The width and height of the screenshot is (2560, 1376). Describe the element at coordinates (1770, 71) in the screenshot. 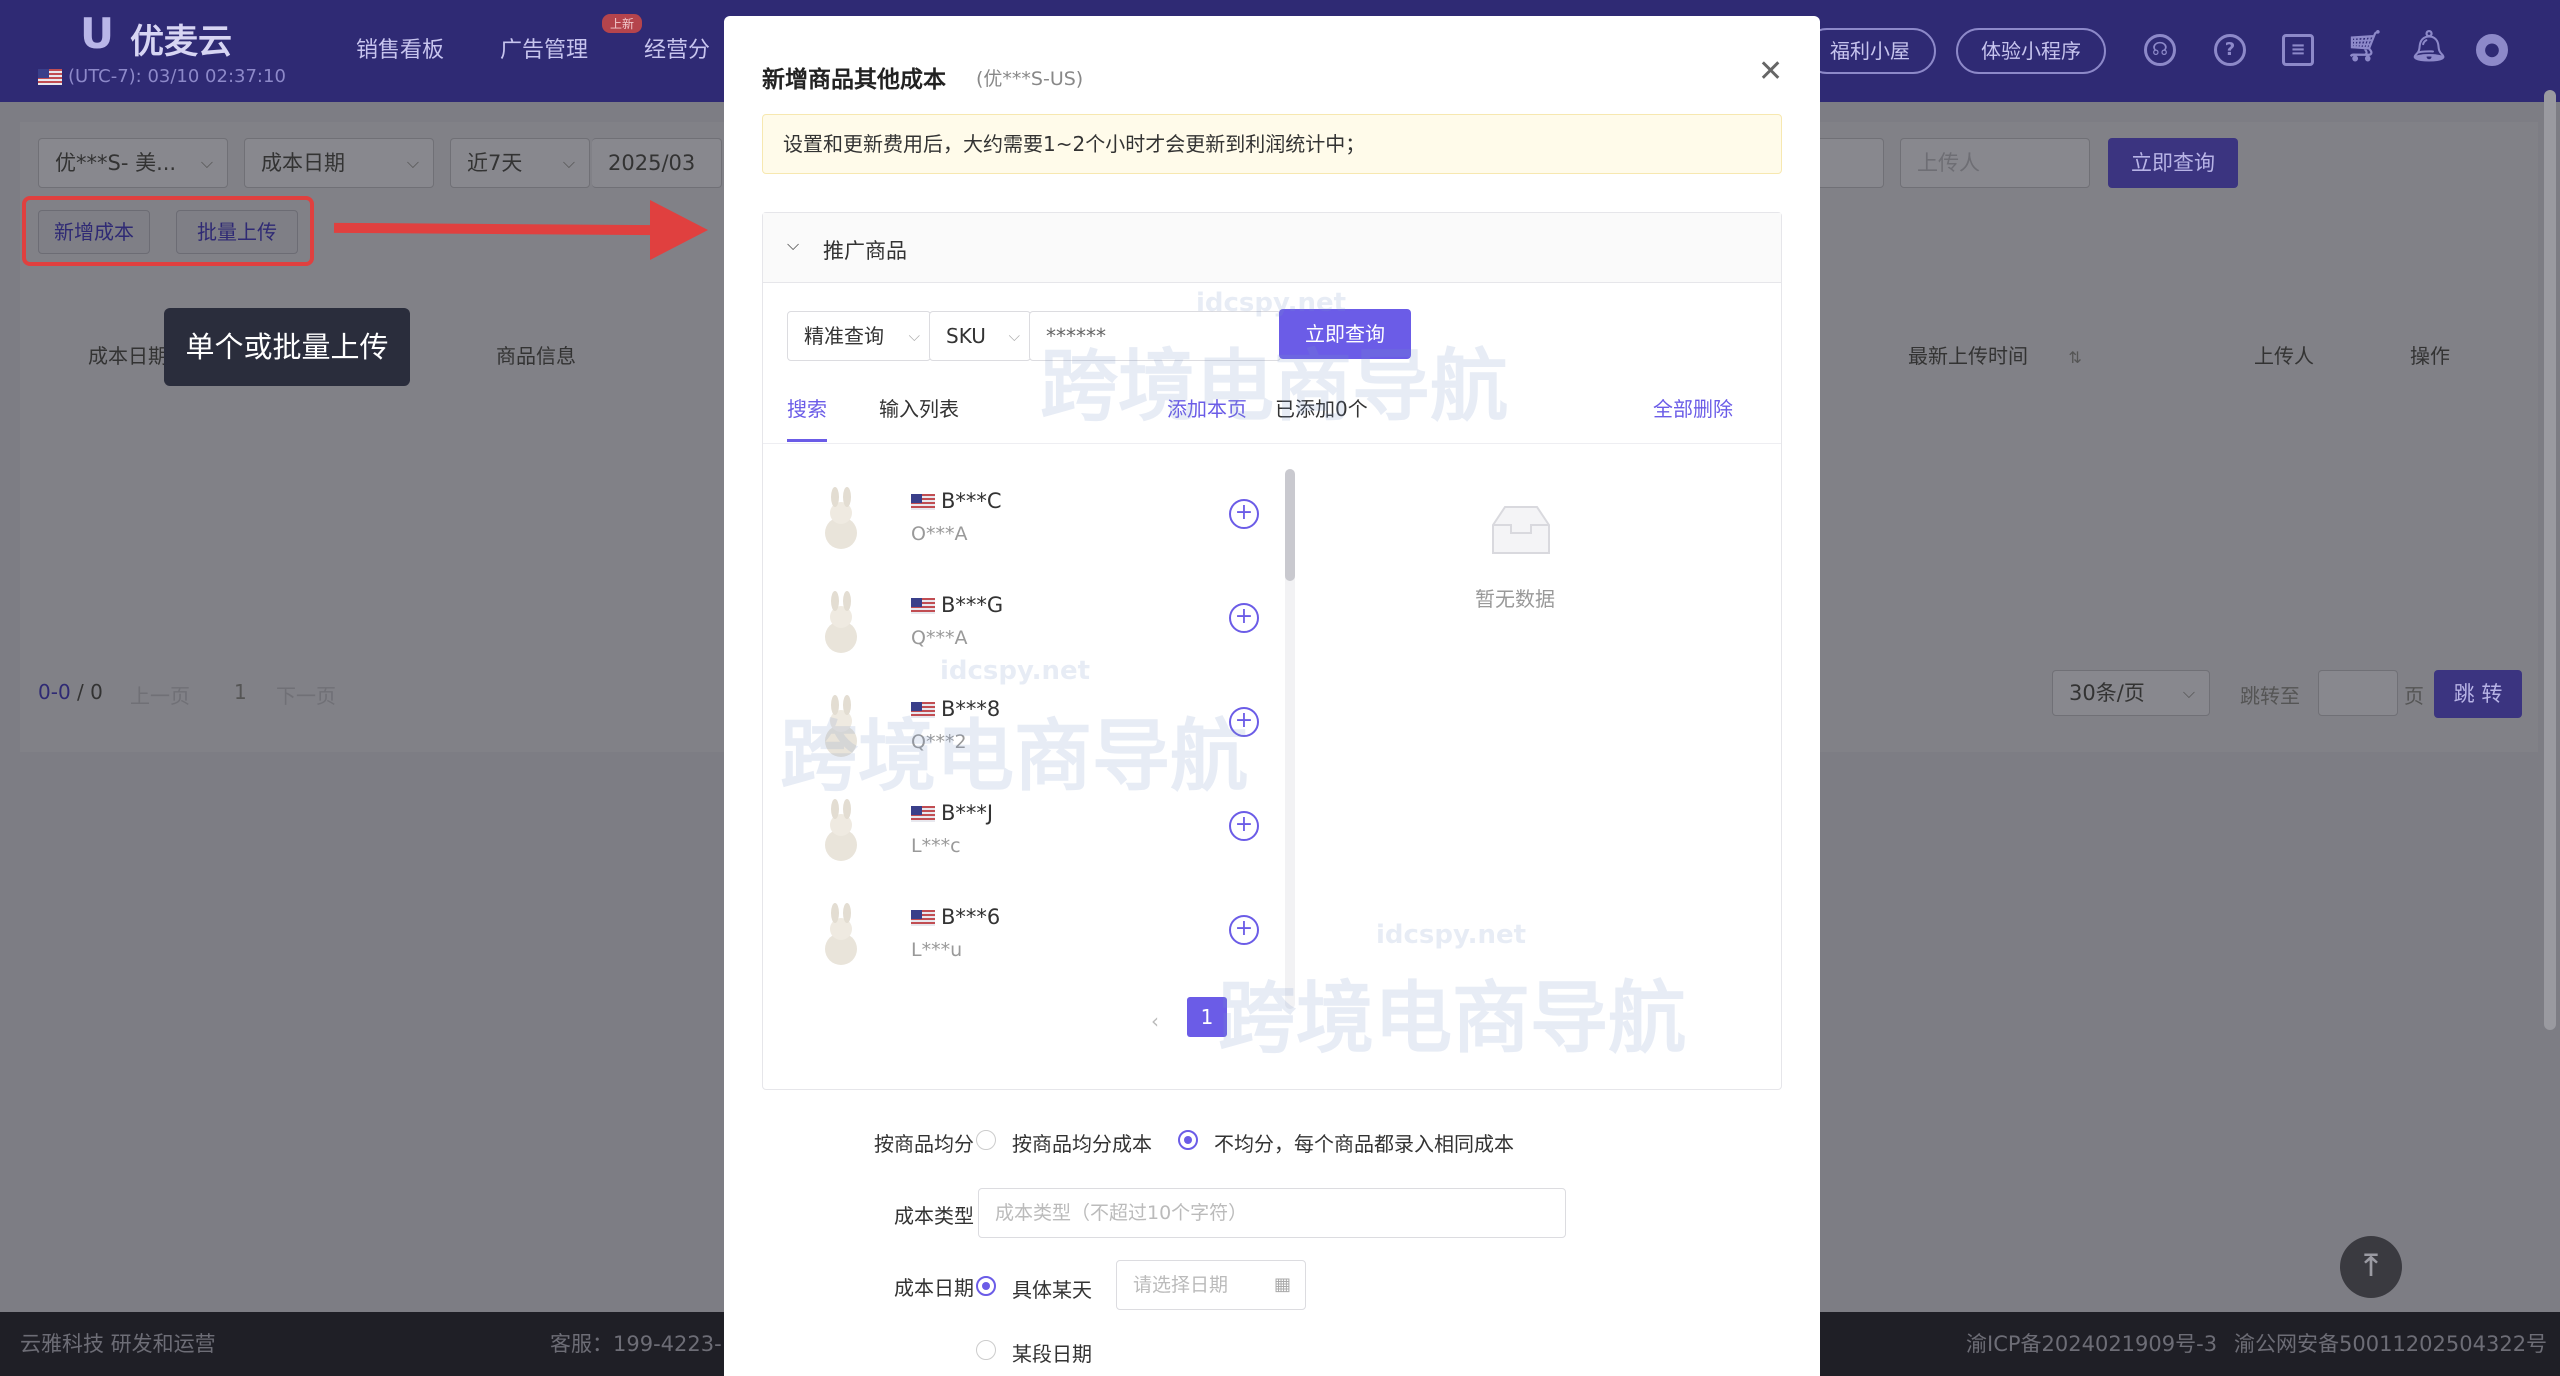

I see `close-icon: ✕` at that location.